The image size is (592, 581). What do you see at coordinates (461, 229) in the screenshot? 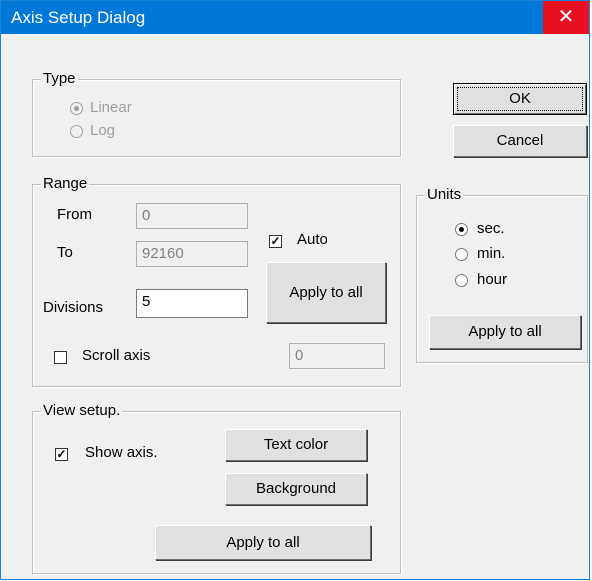
I see `sec-radio` at bounding box center [461, 229].